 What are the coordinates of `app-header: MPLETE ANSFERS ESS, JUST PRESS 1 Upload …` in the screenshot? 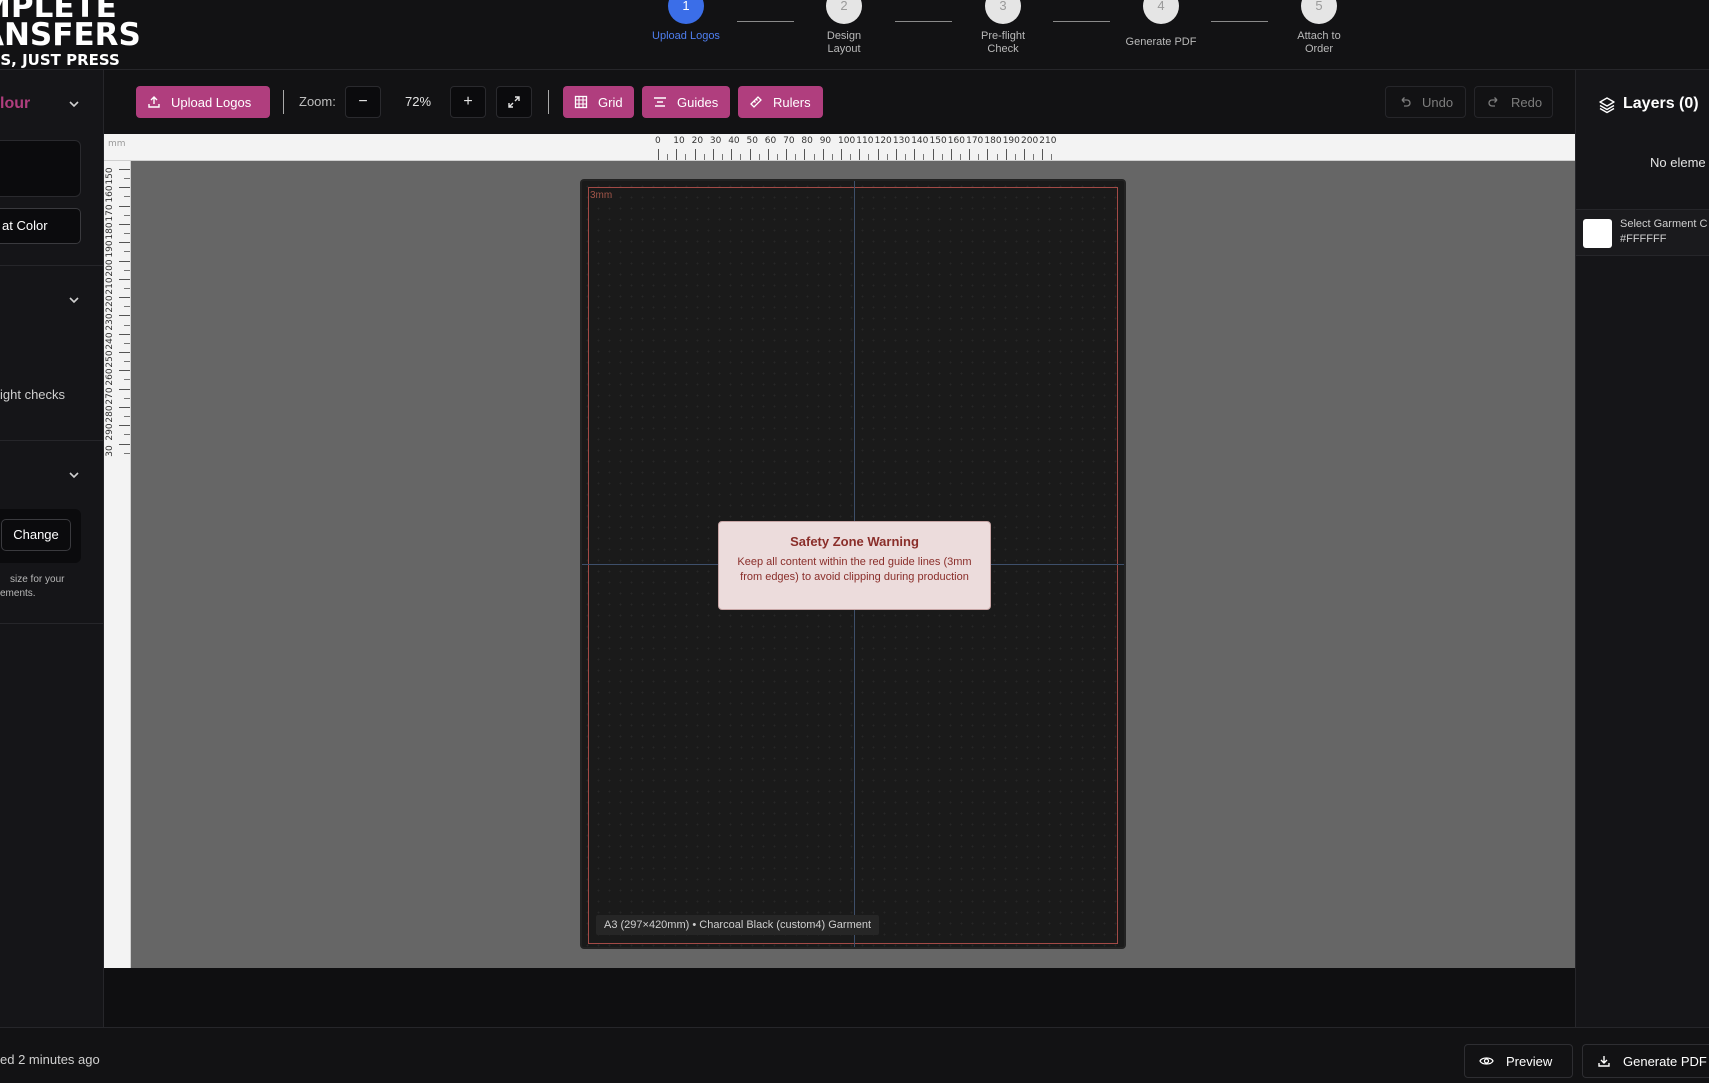 It's located at (854, 35).